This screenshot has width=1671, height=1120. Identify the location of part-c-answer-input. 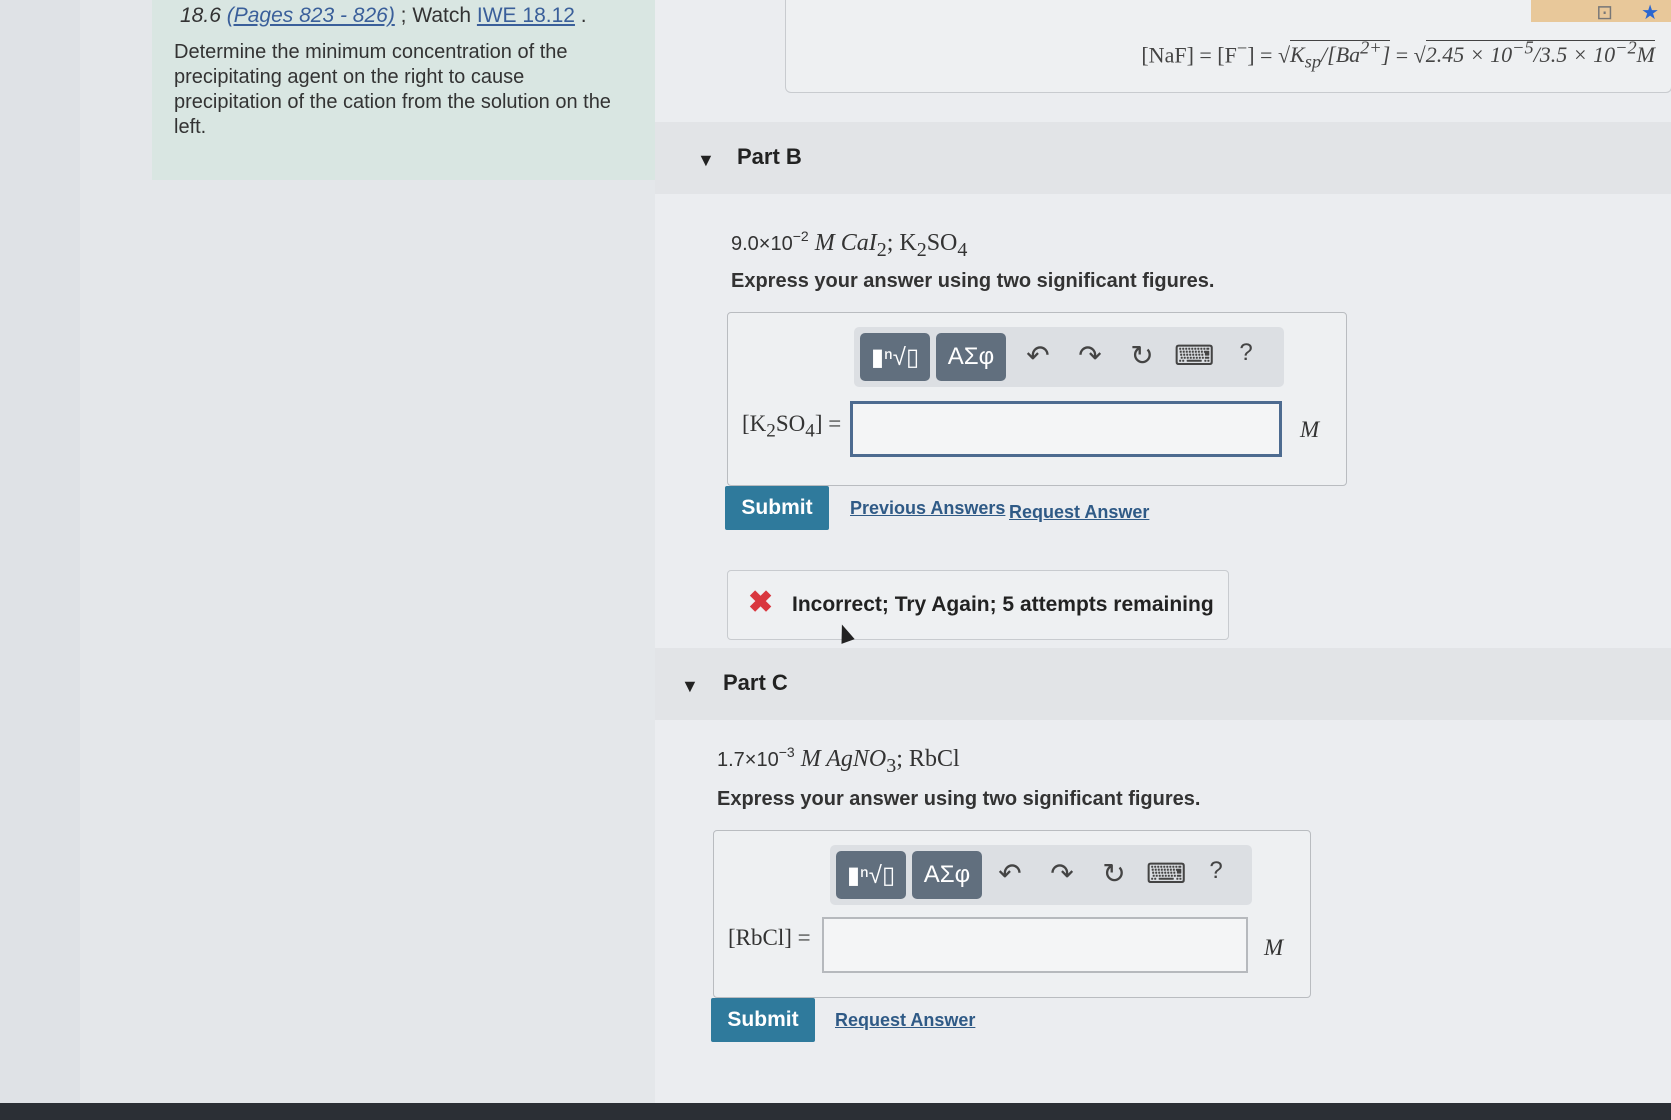
(1035, 945).